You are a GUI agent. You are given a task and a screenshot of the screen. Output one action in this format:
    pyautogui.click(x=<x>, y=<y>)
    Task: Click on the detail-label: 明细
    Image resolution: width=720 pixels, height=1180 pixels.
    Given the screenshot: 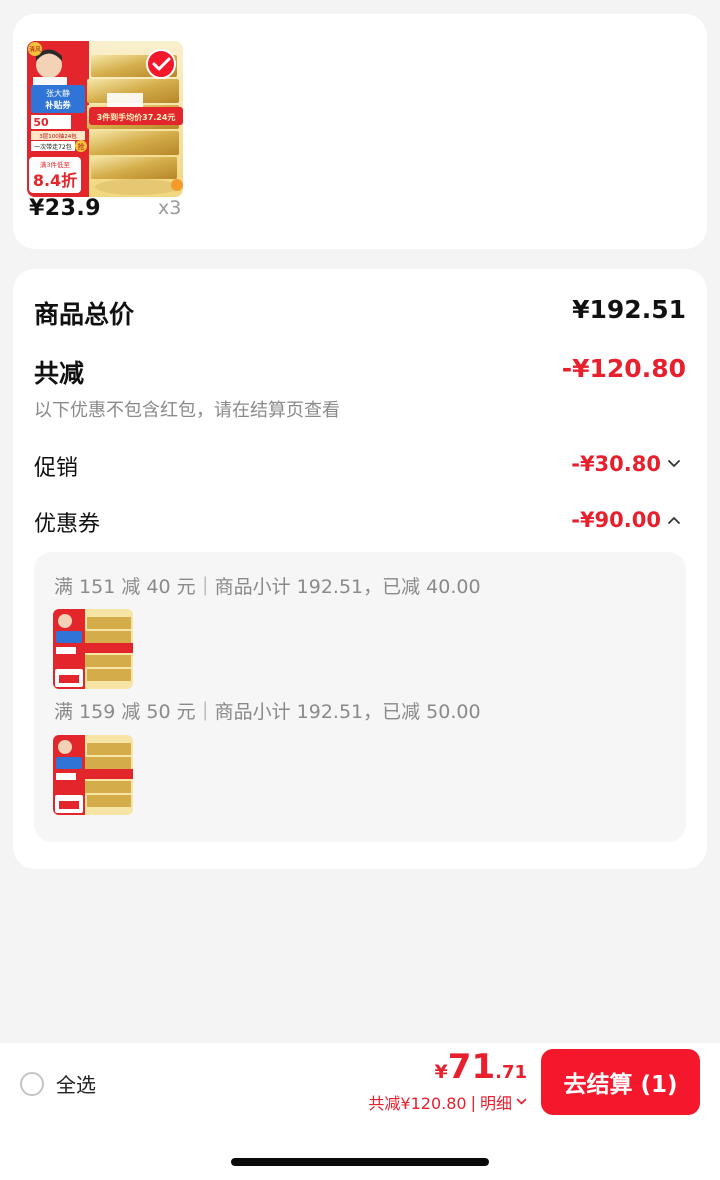 What is the action you would take?
    pyautogui.click(x=495, y=1103)
    